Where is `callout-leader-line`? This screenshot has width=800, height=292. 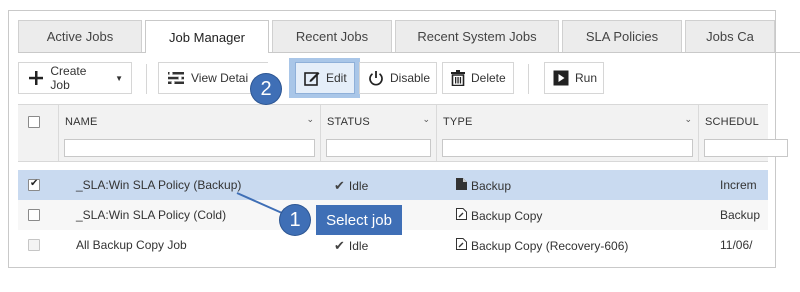 callout-leader-line is located at coordinates (259, 203).